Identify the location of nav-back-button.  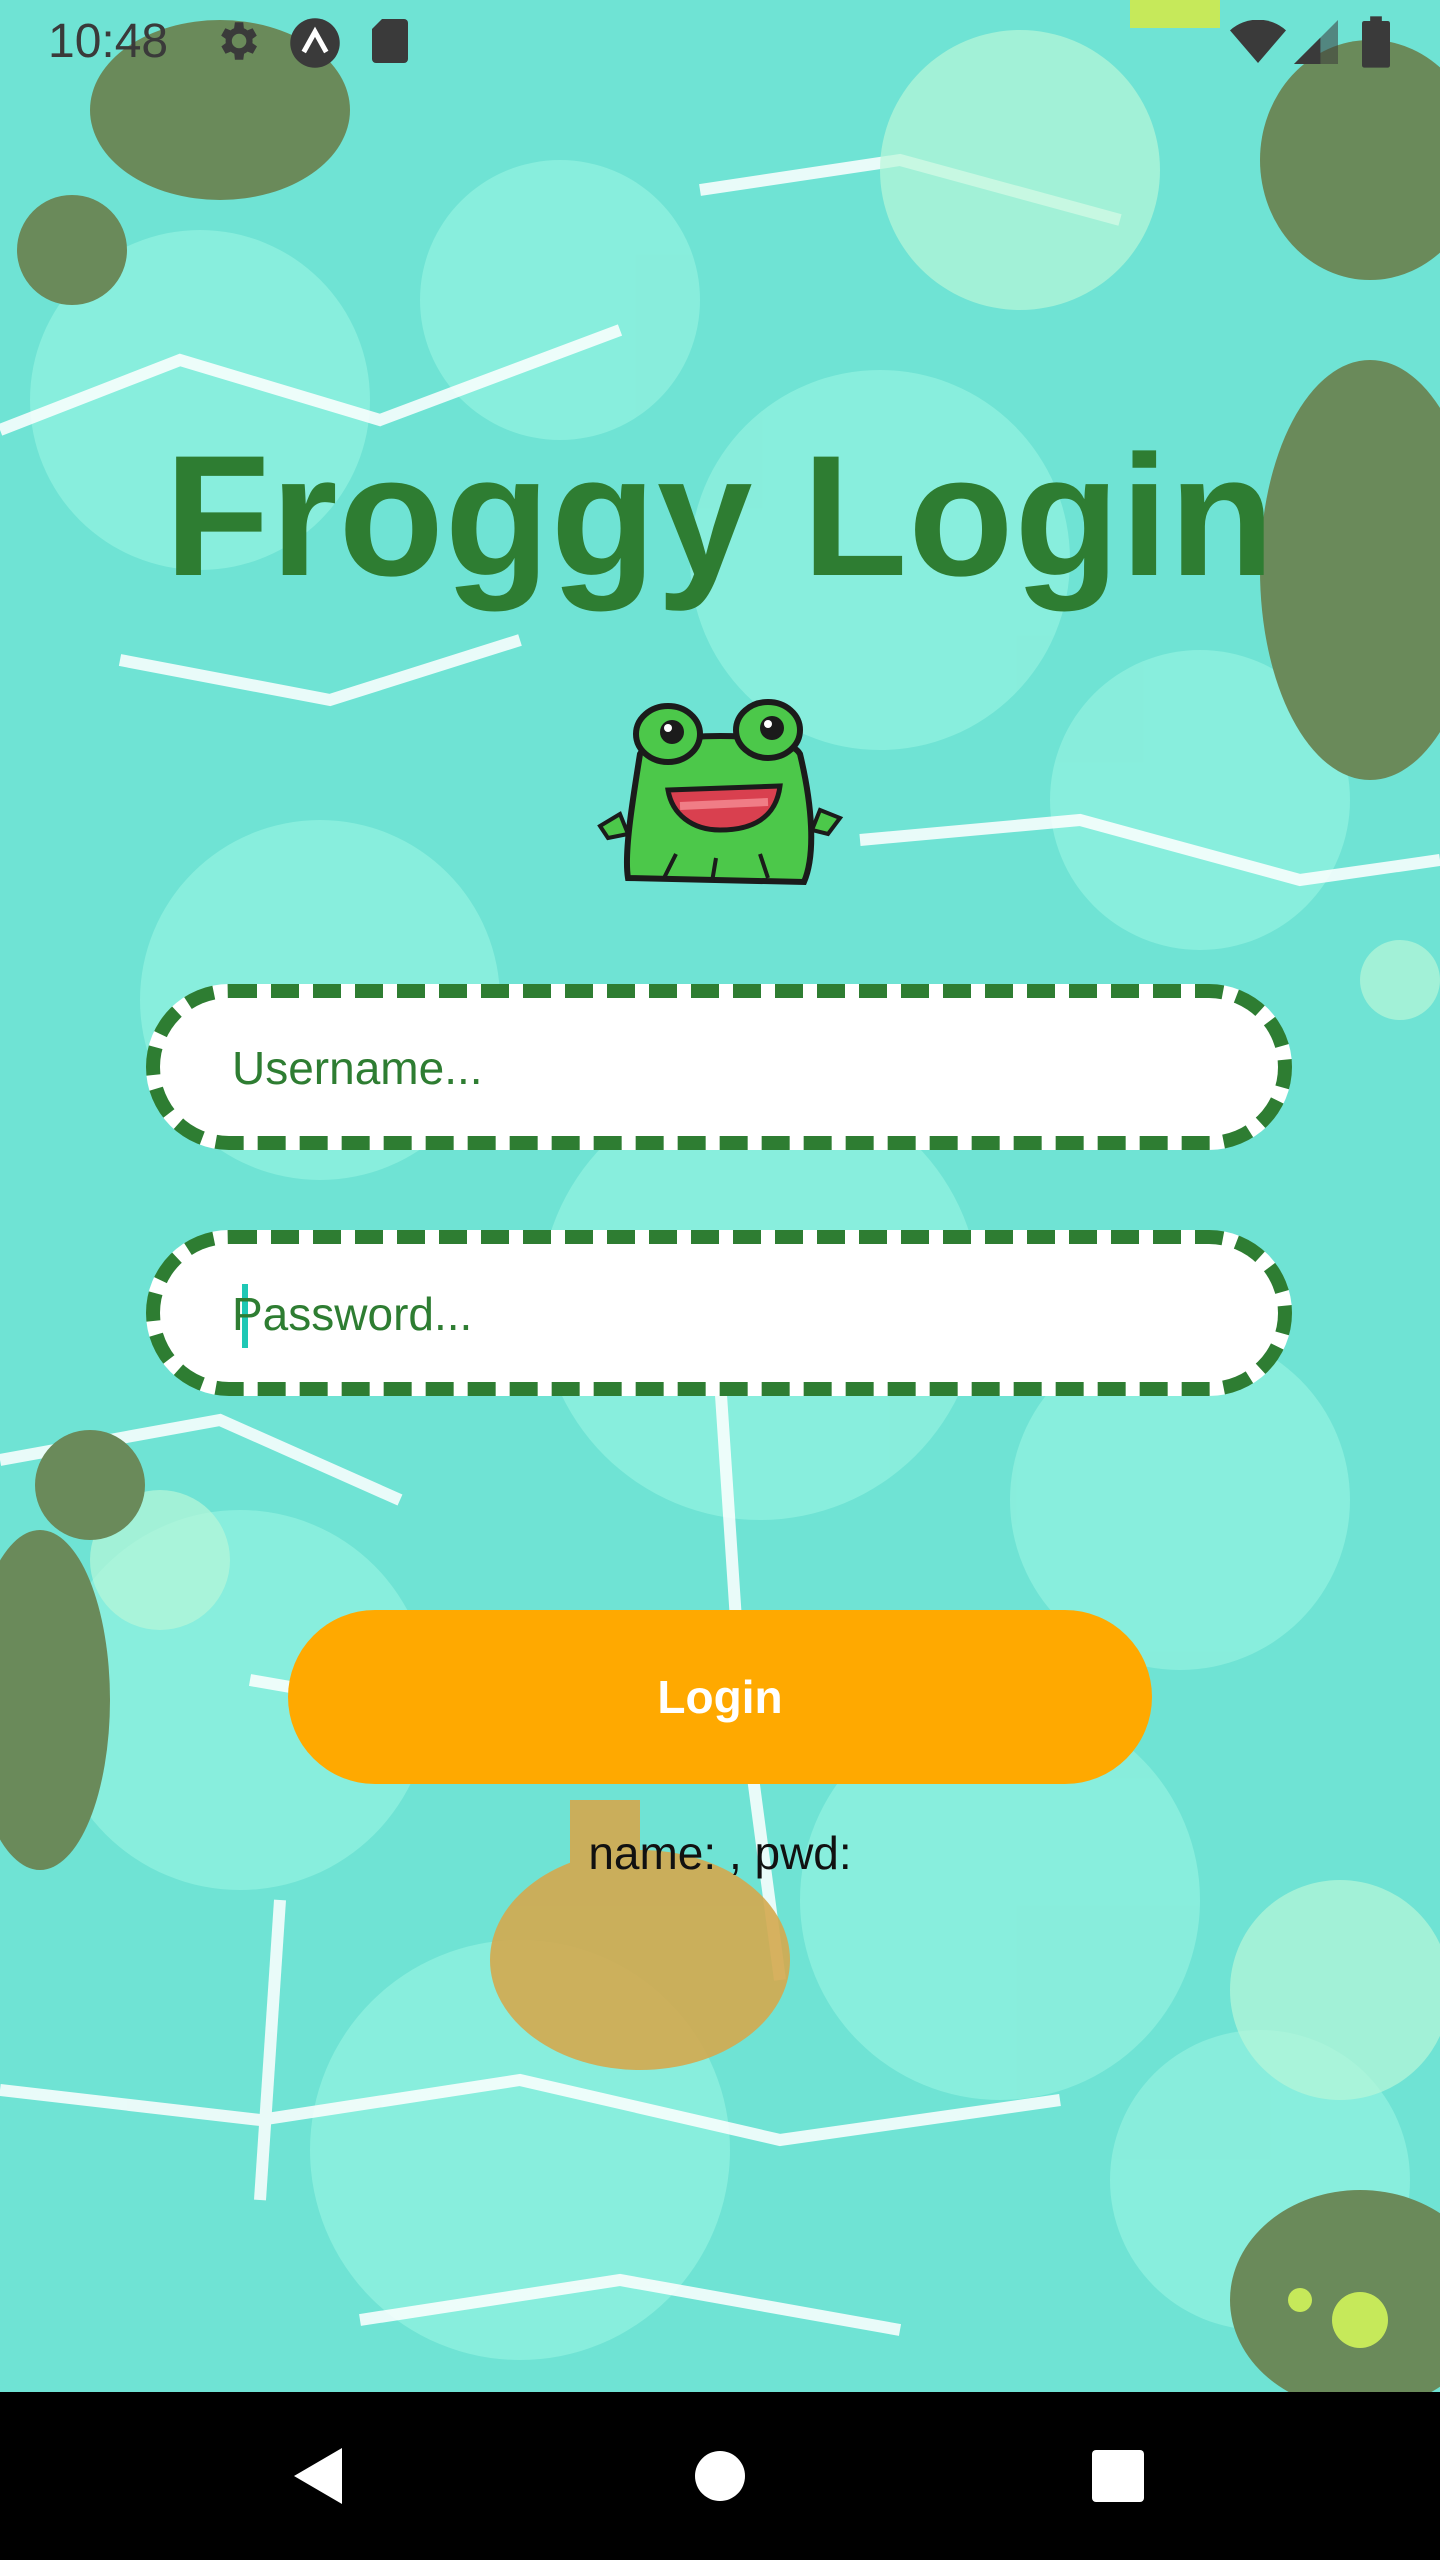
(320, 2476).